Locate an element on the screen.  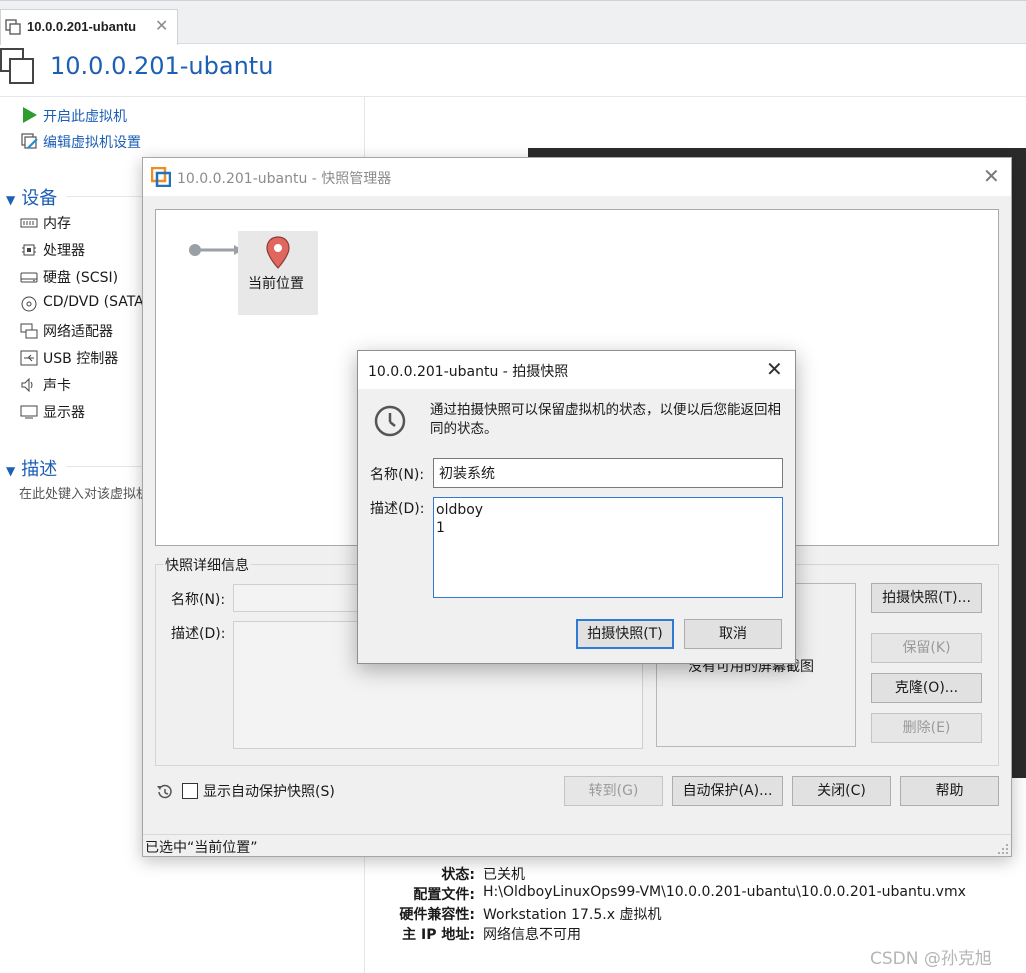
status-bar: 已选中“当前位置” is located at coordinates (577, 845).